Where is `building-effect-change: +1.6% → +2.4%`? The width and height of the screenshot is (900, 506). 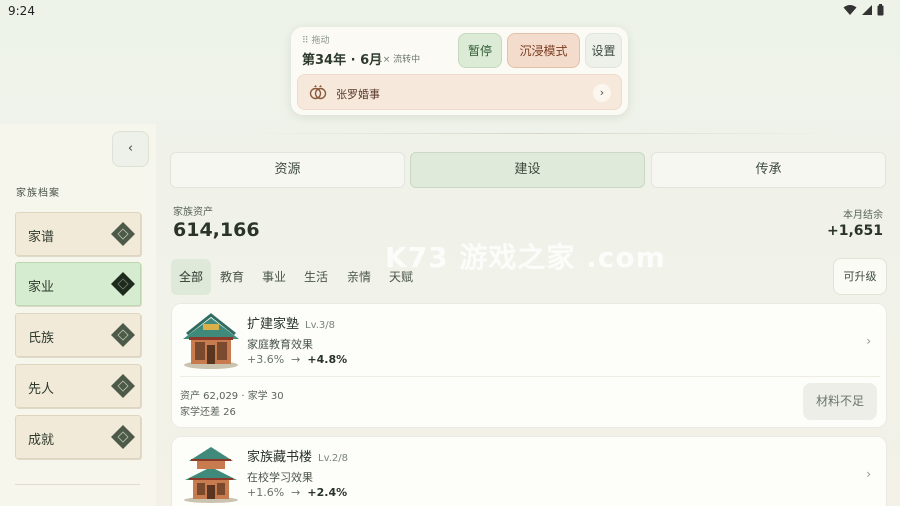
building-effect-change: +1.6% → +2.4% is located at coordinates (297, 492).